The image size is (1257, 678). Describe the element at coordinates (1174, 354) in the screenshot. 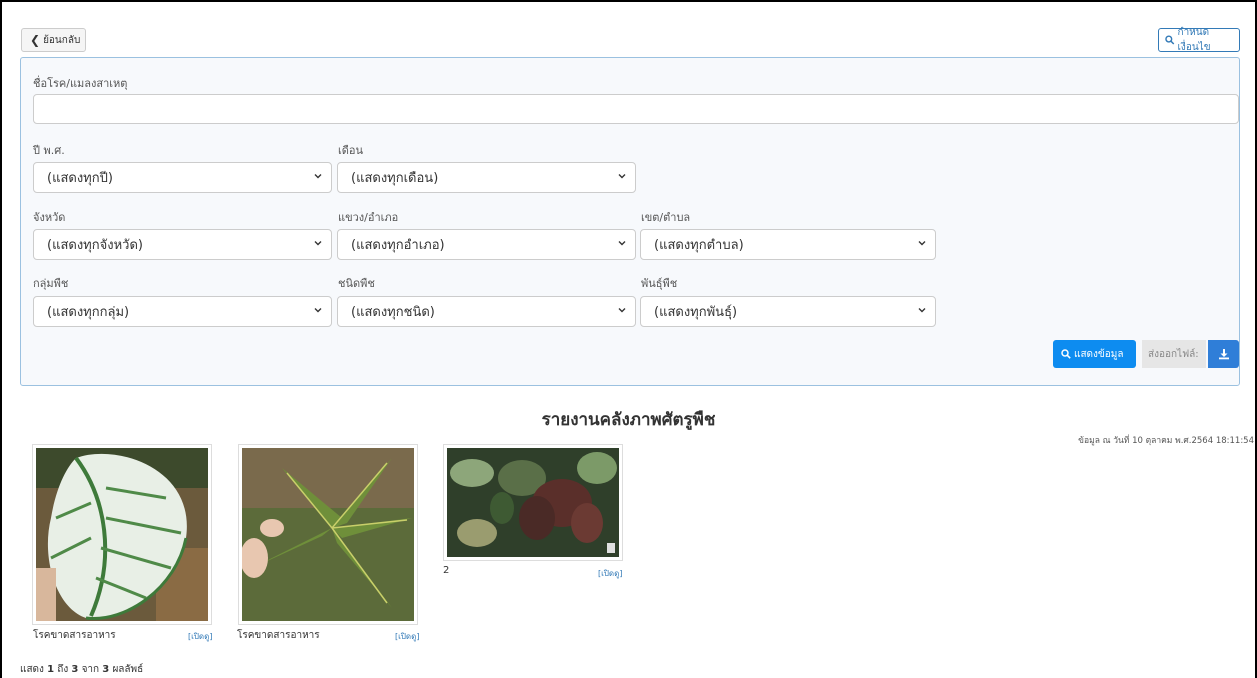

I see `export-label: ส่งออกไฟล์:` at that location.